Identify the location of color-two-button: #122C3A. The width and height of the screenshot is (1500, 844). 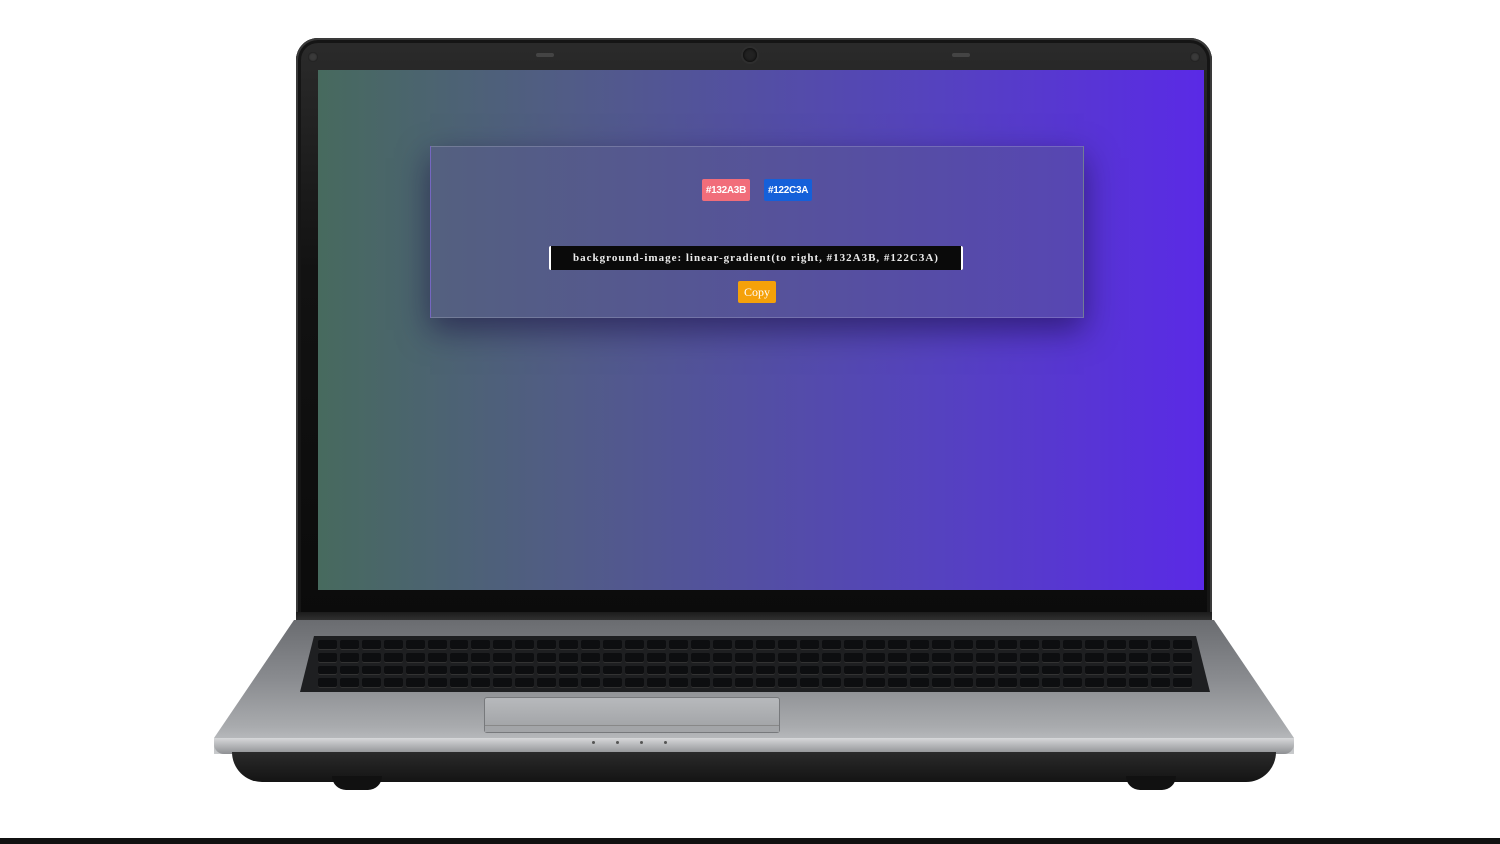
(788, 190).